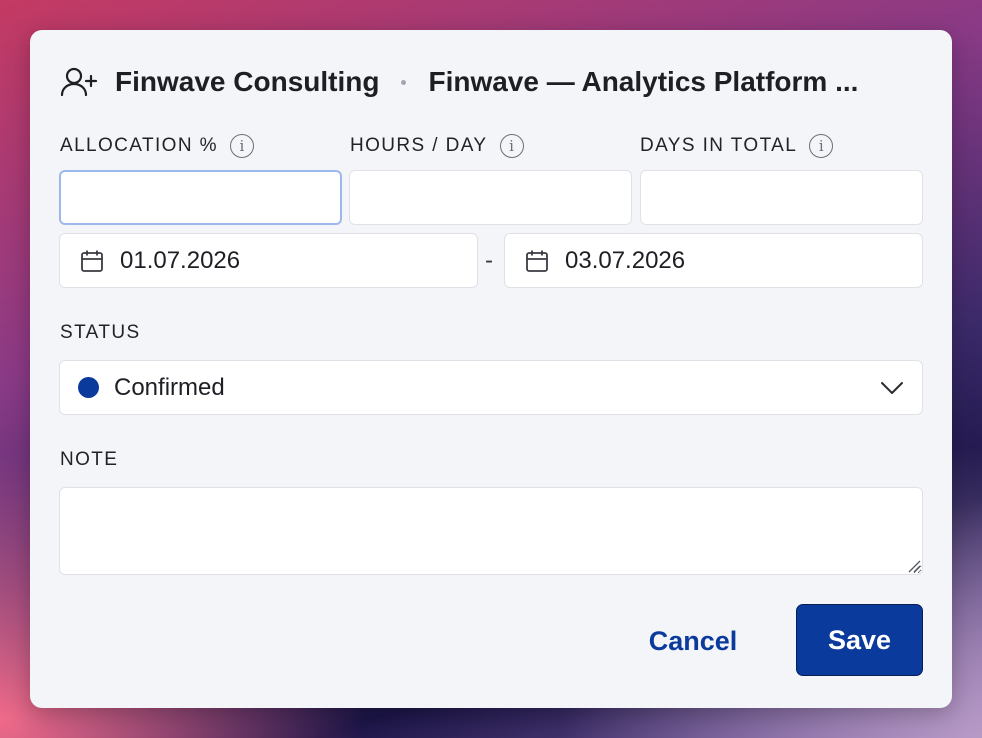 The height and width of the screenshot is (738, 982). I want to click on end-date-value: 03.07.2026, so click(625, 260).